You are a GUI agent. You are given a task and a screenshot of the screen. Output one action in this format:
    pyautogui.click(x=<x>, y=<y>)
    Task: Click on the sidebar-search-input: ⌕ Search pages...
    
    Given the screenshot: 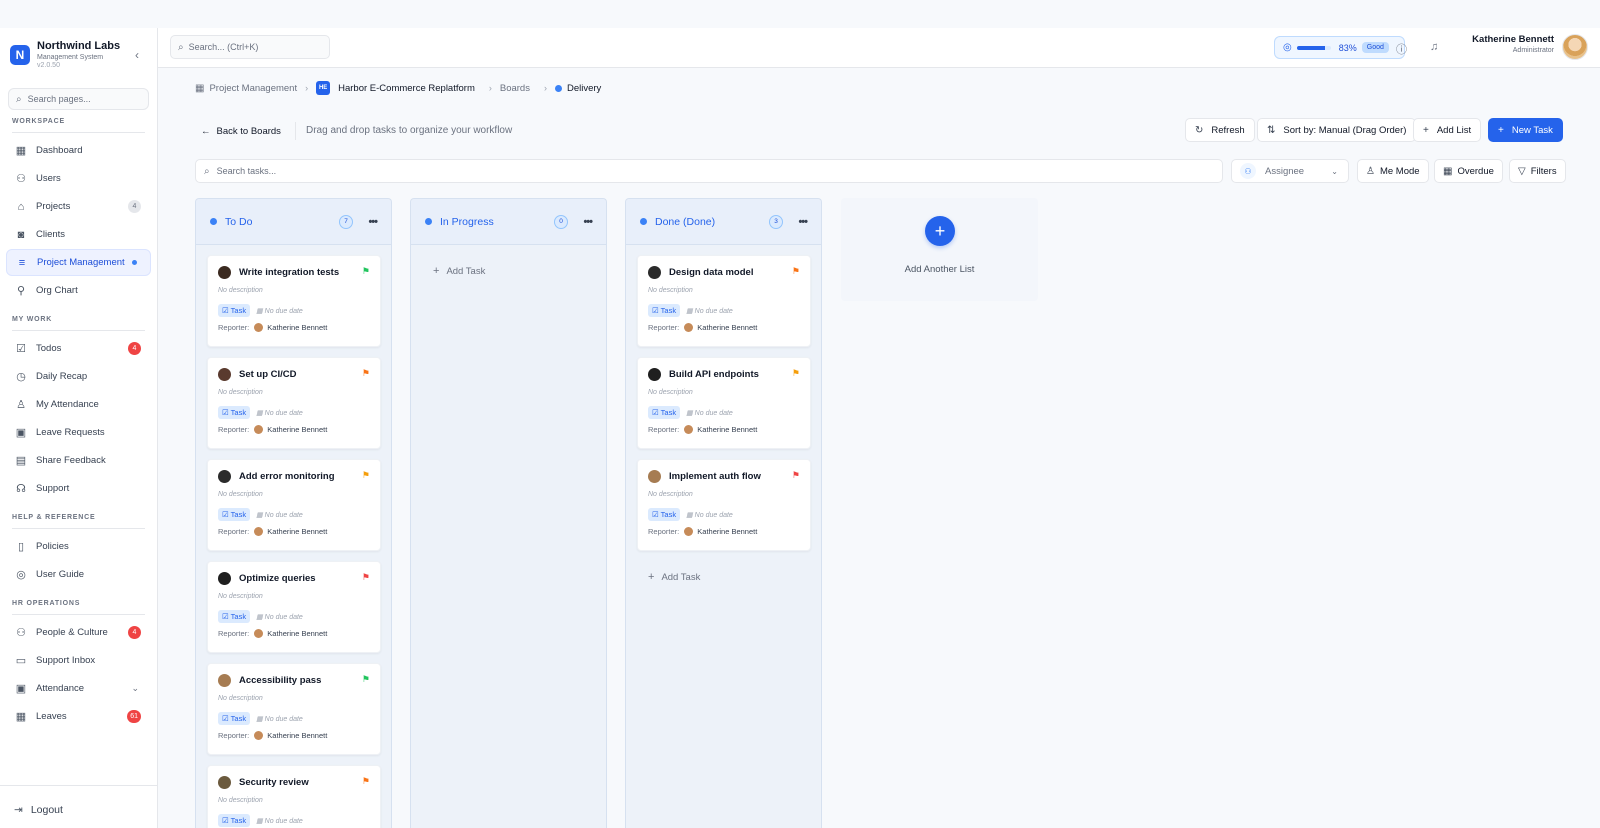 What is the action you would take?
    pyautogui.click(x=78, y=99)
    